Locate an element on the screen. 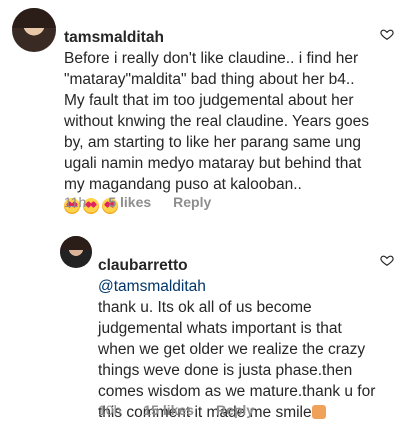  likes-count: 15 likes is located at coordinates (168, 410).